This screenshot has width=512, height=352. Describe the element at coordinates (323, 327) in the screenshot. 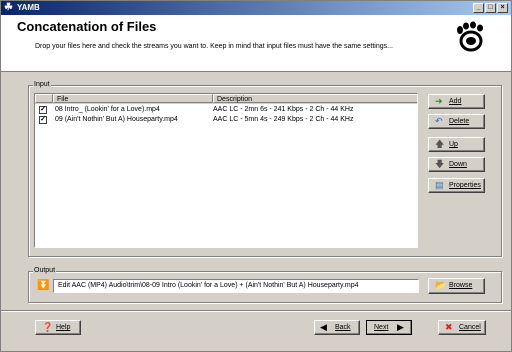

I see `back-arrow-icon: ◀` at that location.